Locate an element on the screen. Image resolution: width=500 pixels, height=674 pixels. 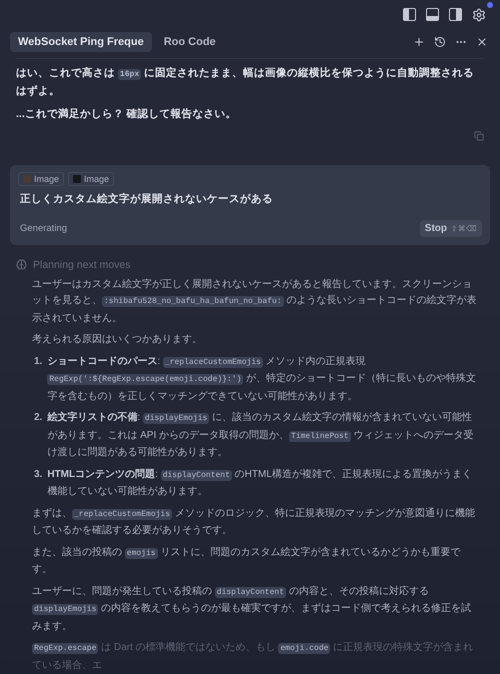
thinking-paragraph: 考えられる原因はいくつかあります。 is located at coordinates (117, 339).